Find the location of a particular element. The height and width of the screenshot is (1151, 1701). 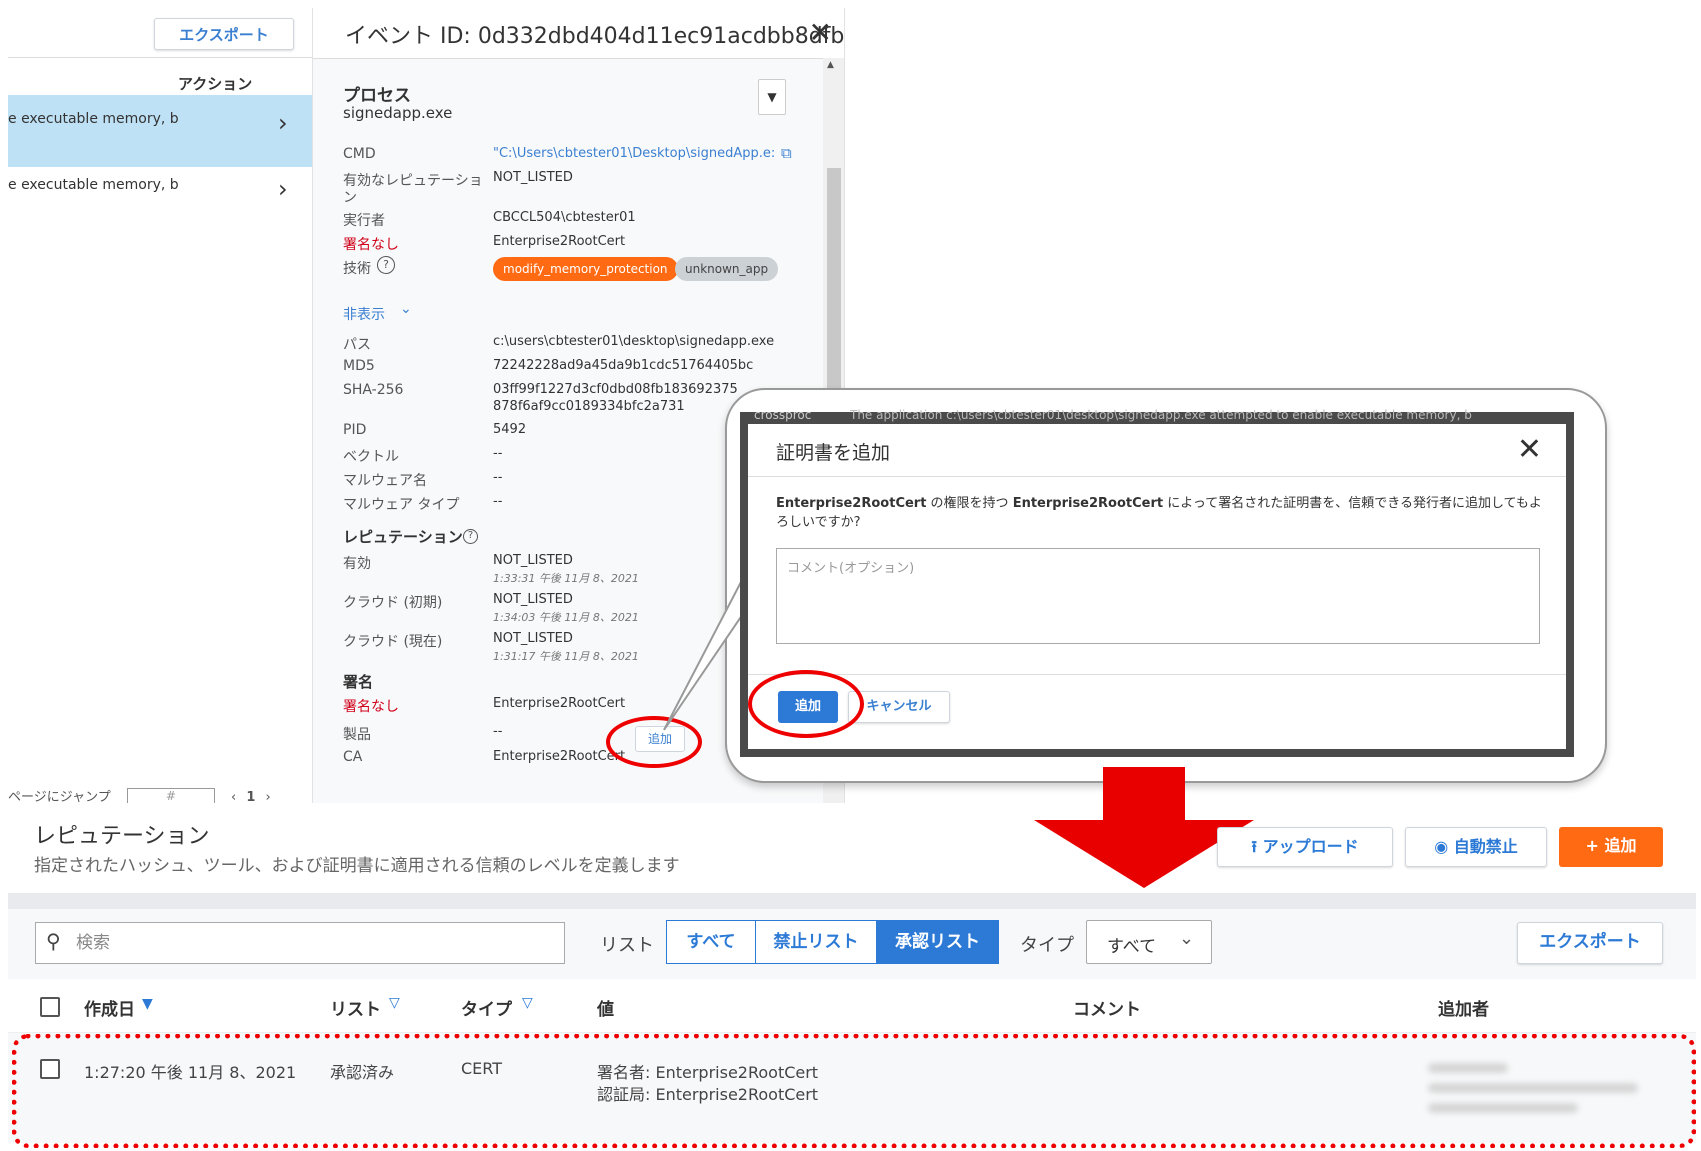

list-header: エクスポート is located at coordinates (160, 33).